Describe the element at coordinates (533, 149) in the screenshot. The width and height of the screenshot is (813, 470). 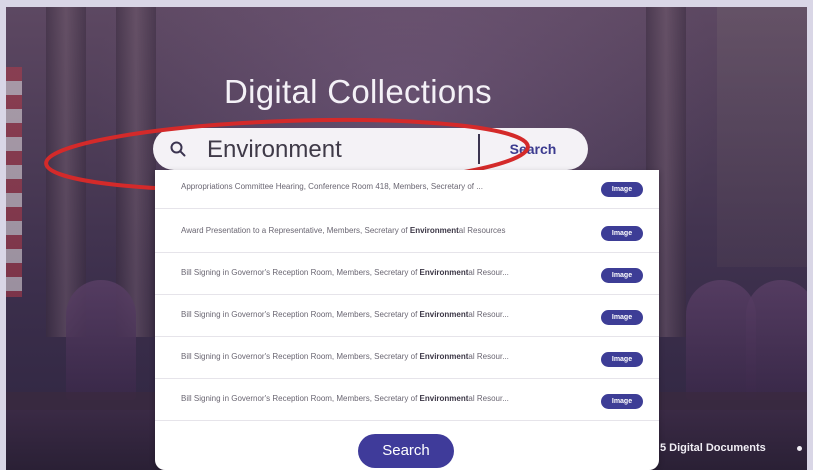
I see `search-button: Search` at that location.